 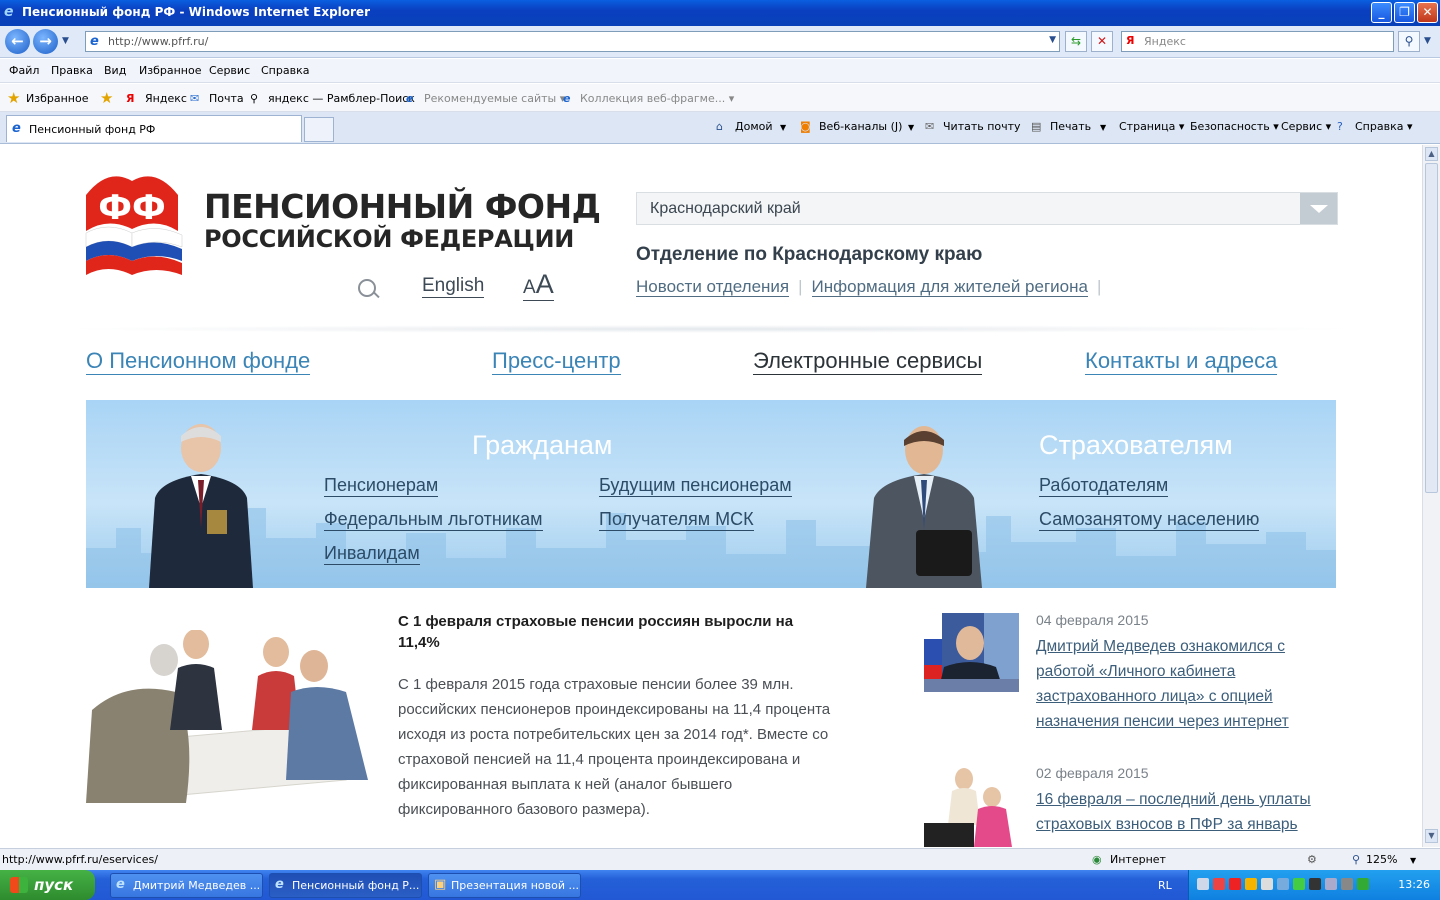 What do you see at coordinates (783, 127) in the screenshot?
I see `home-dropdown-icon: ▼` at bounding box center [783, 127].